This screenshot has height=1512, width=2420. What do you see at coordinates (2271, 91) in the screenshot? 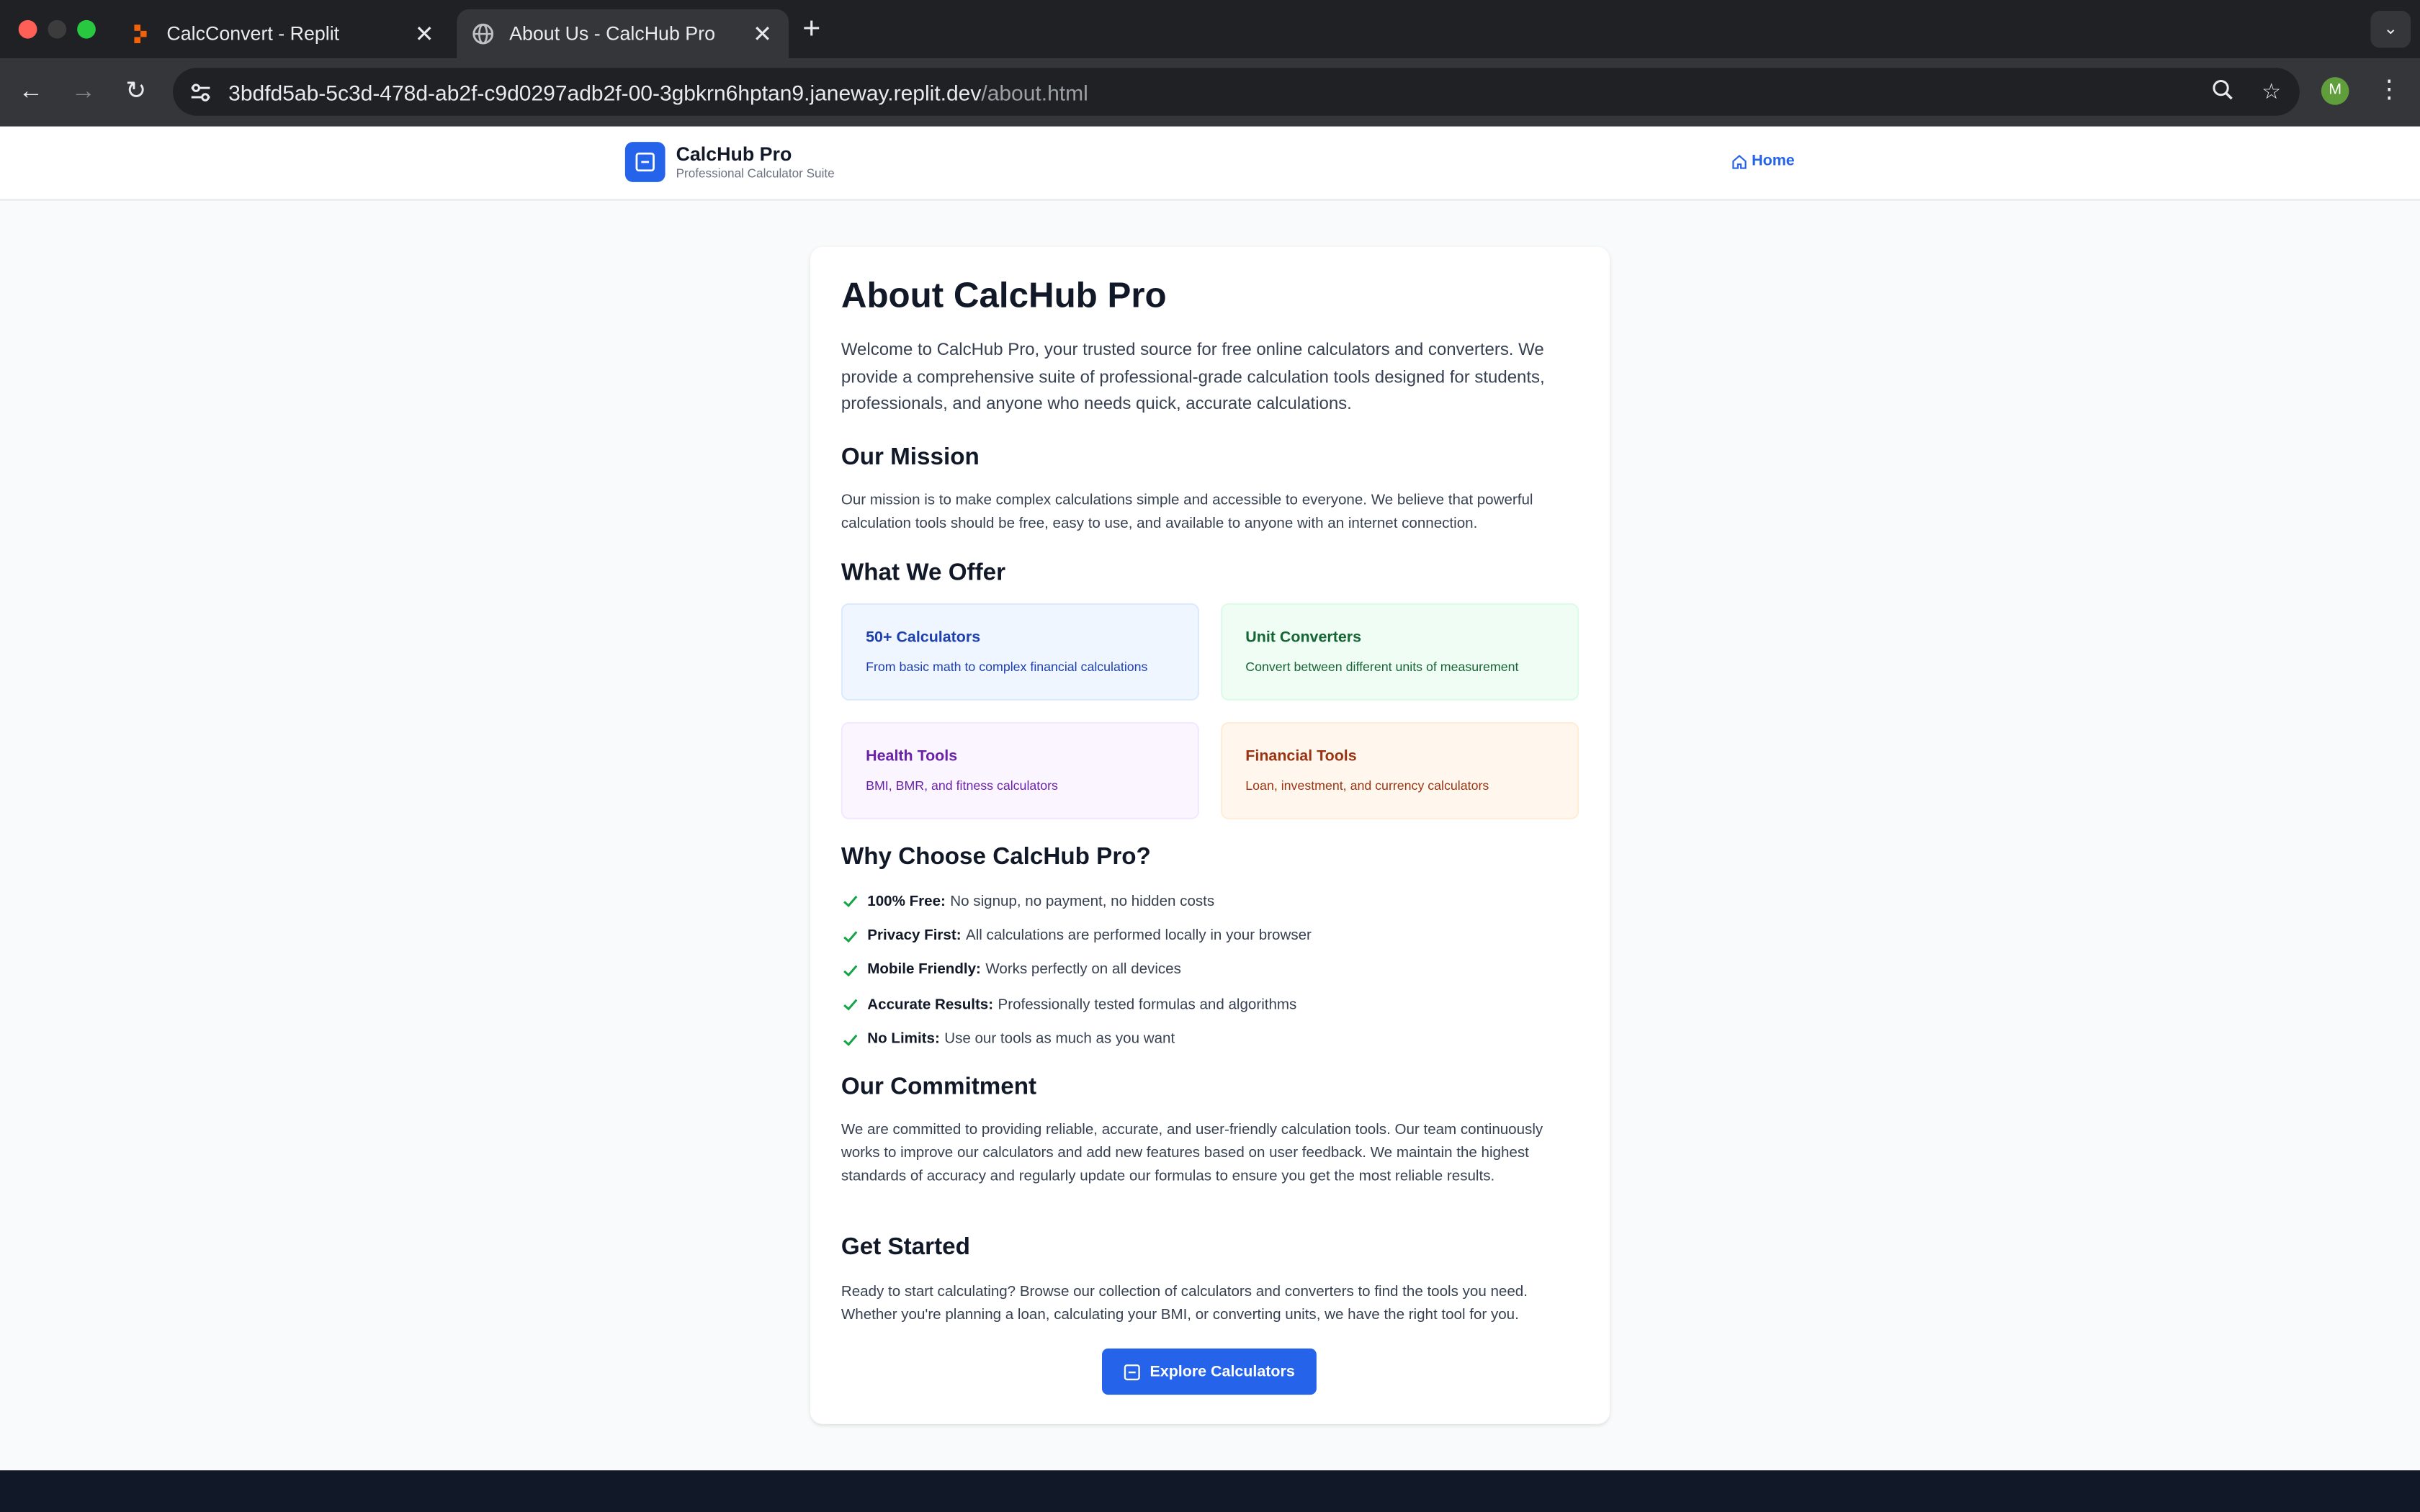
I see `bookmark-star-icon: ☆` at bounding box center [2271, 91].